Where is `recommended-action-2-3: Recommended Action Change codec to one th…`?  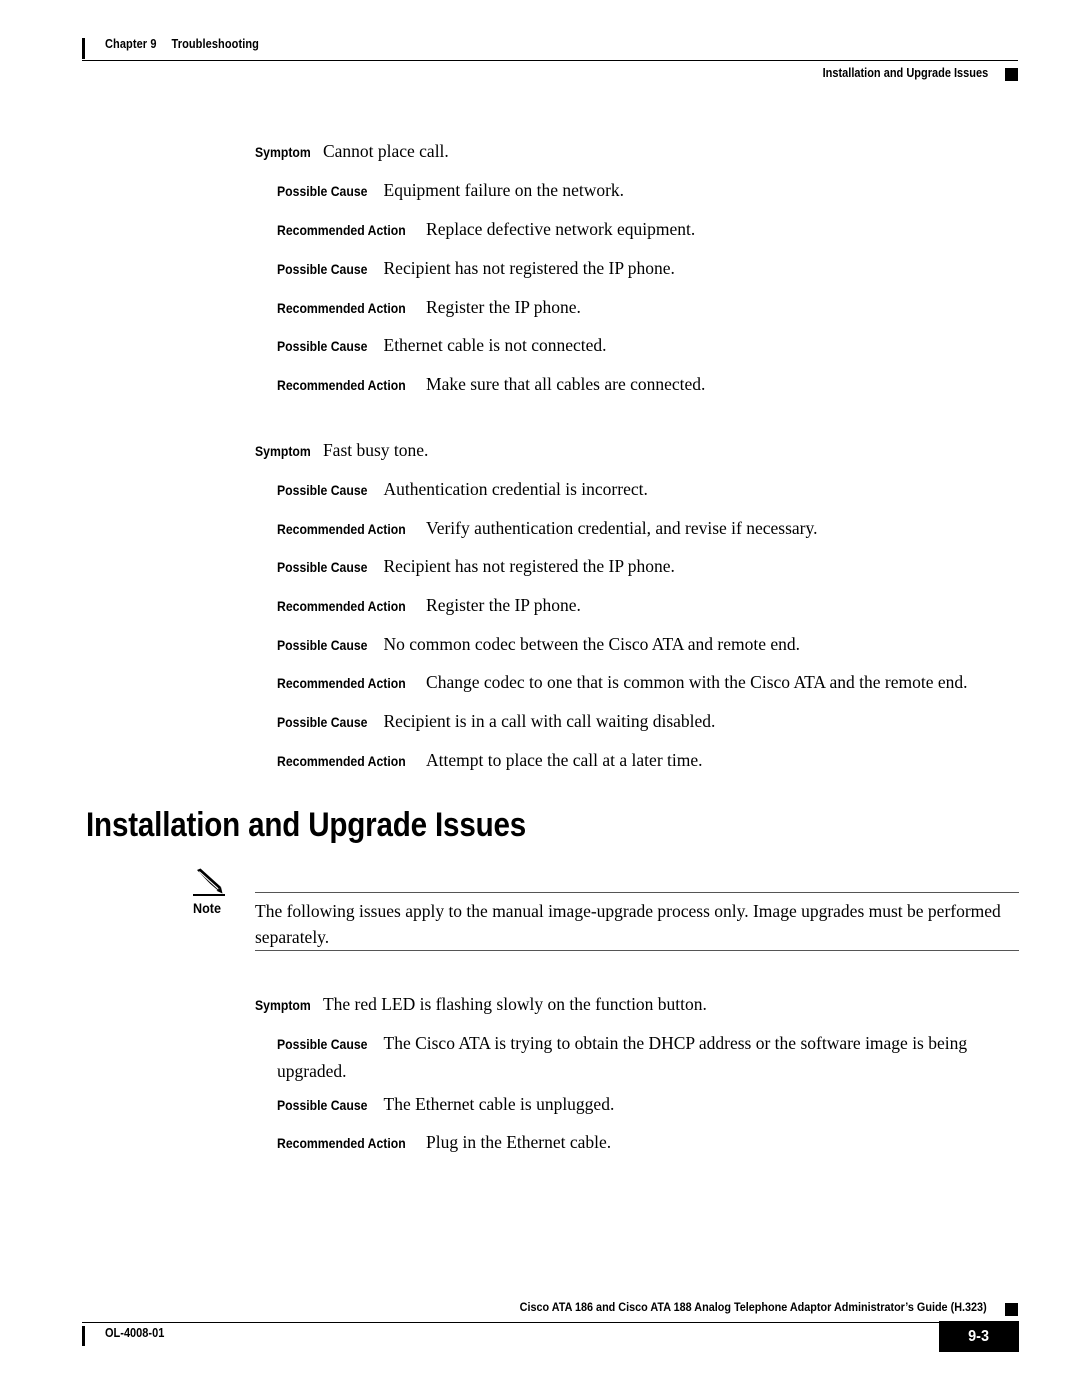
recommended-action-2-3: Recommended Action Change codec to one th… is located at coordinates (649, 683).